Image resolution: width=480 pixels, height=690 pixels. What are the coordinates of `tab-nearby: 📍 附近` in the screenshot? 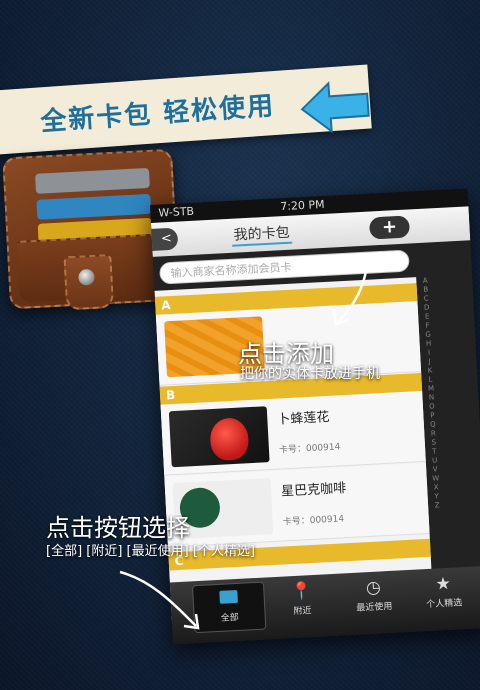 It's located at (302, 603).